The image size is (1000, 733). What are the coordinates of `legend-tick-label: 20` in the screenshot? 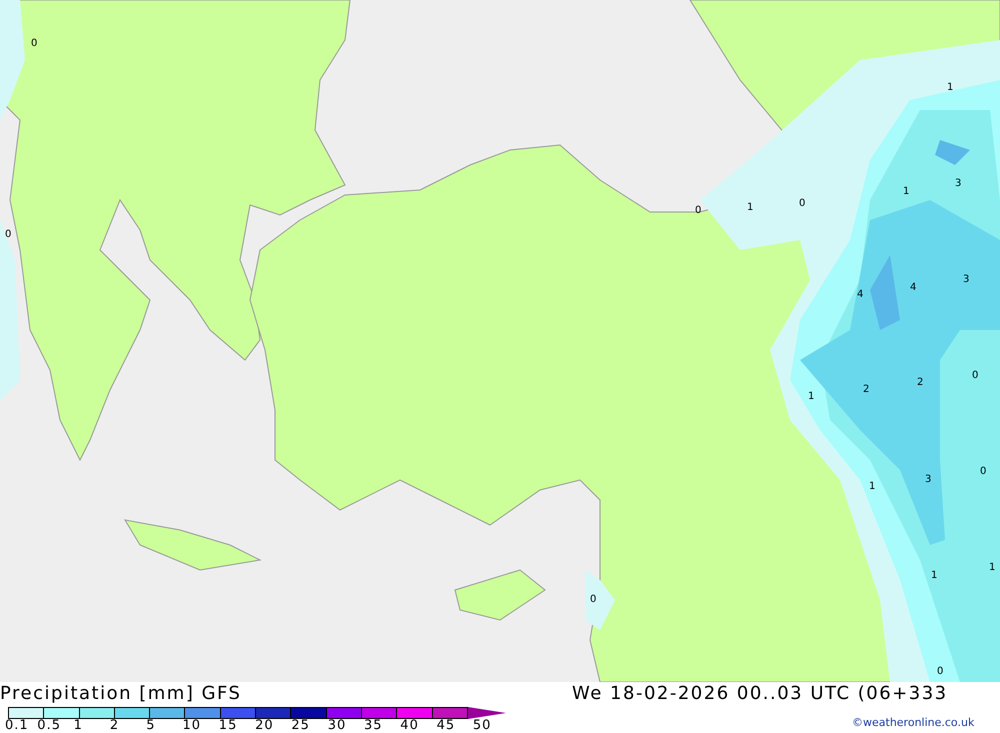 It's located at (264, 726).